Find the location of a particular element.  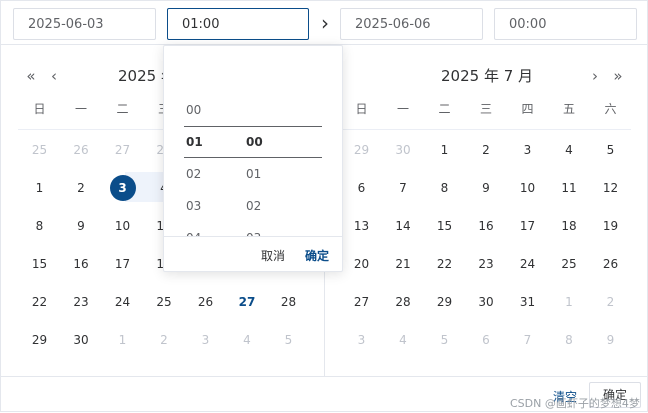

minute-option: 02 is located at coordinates (266, 206).